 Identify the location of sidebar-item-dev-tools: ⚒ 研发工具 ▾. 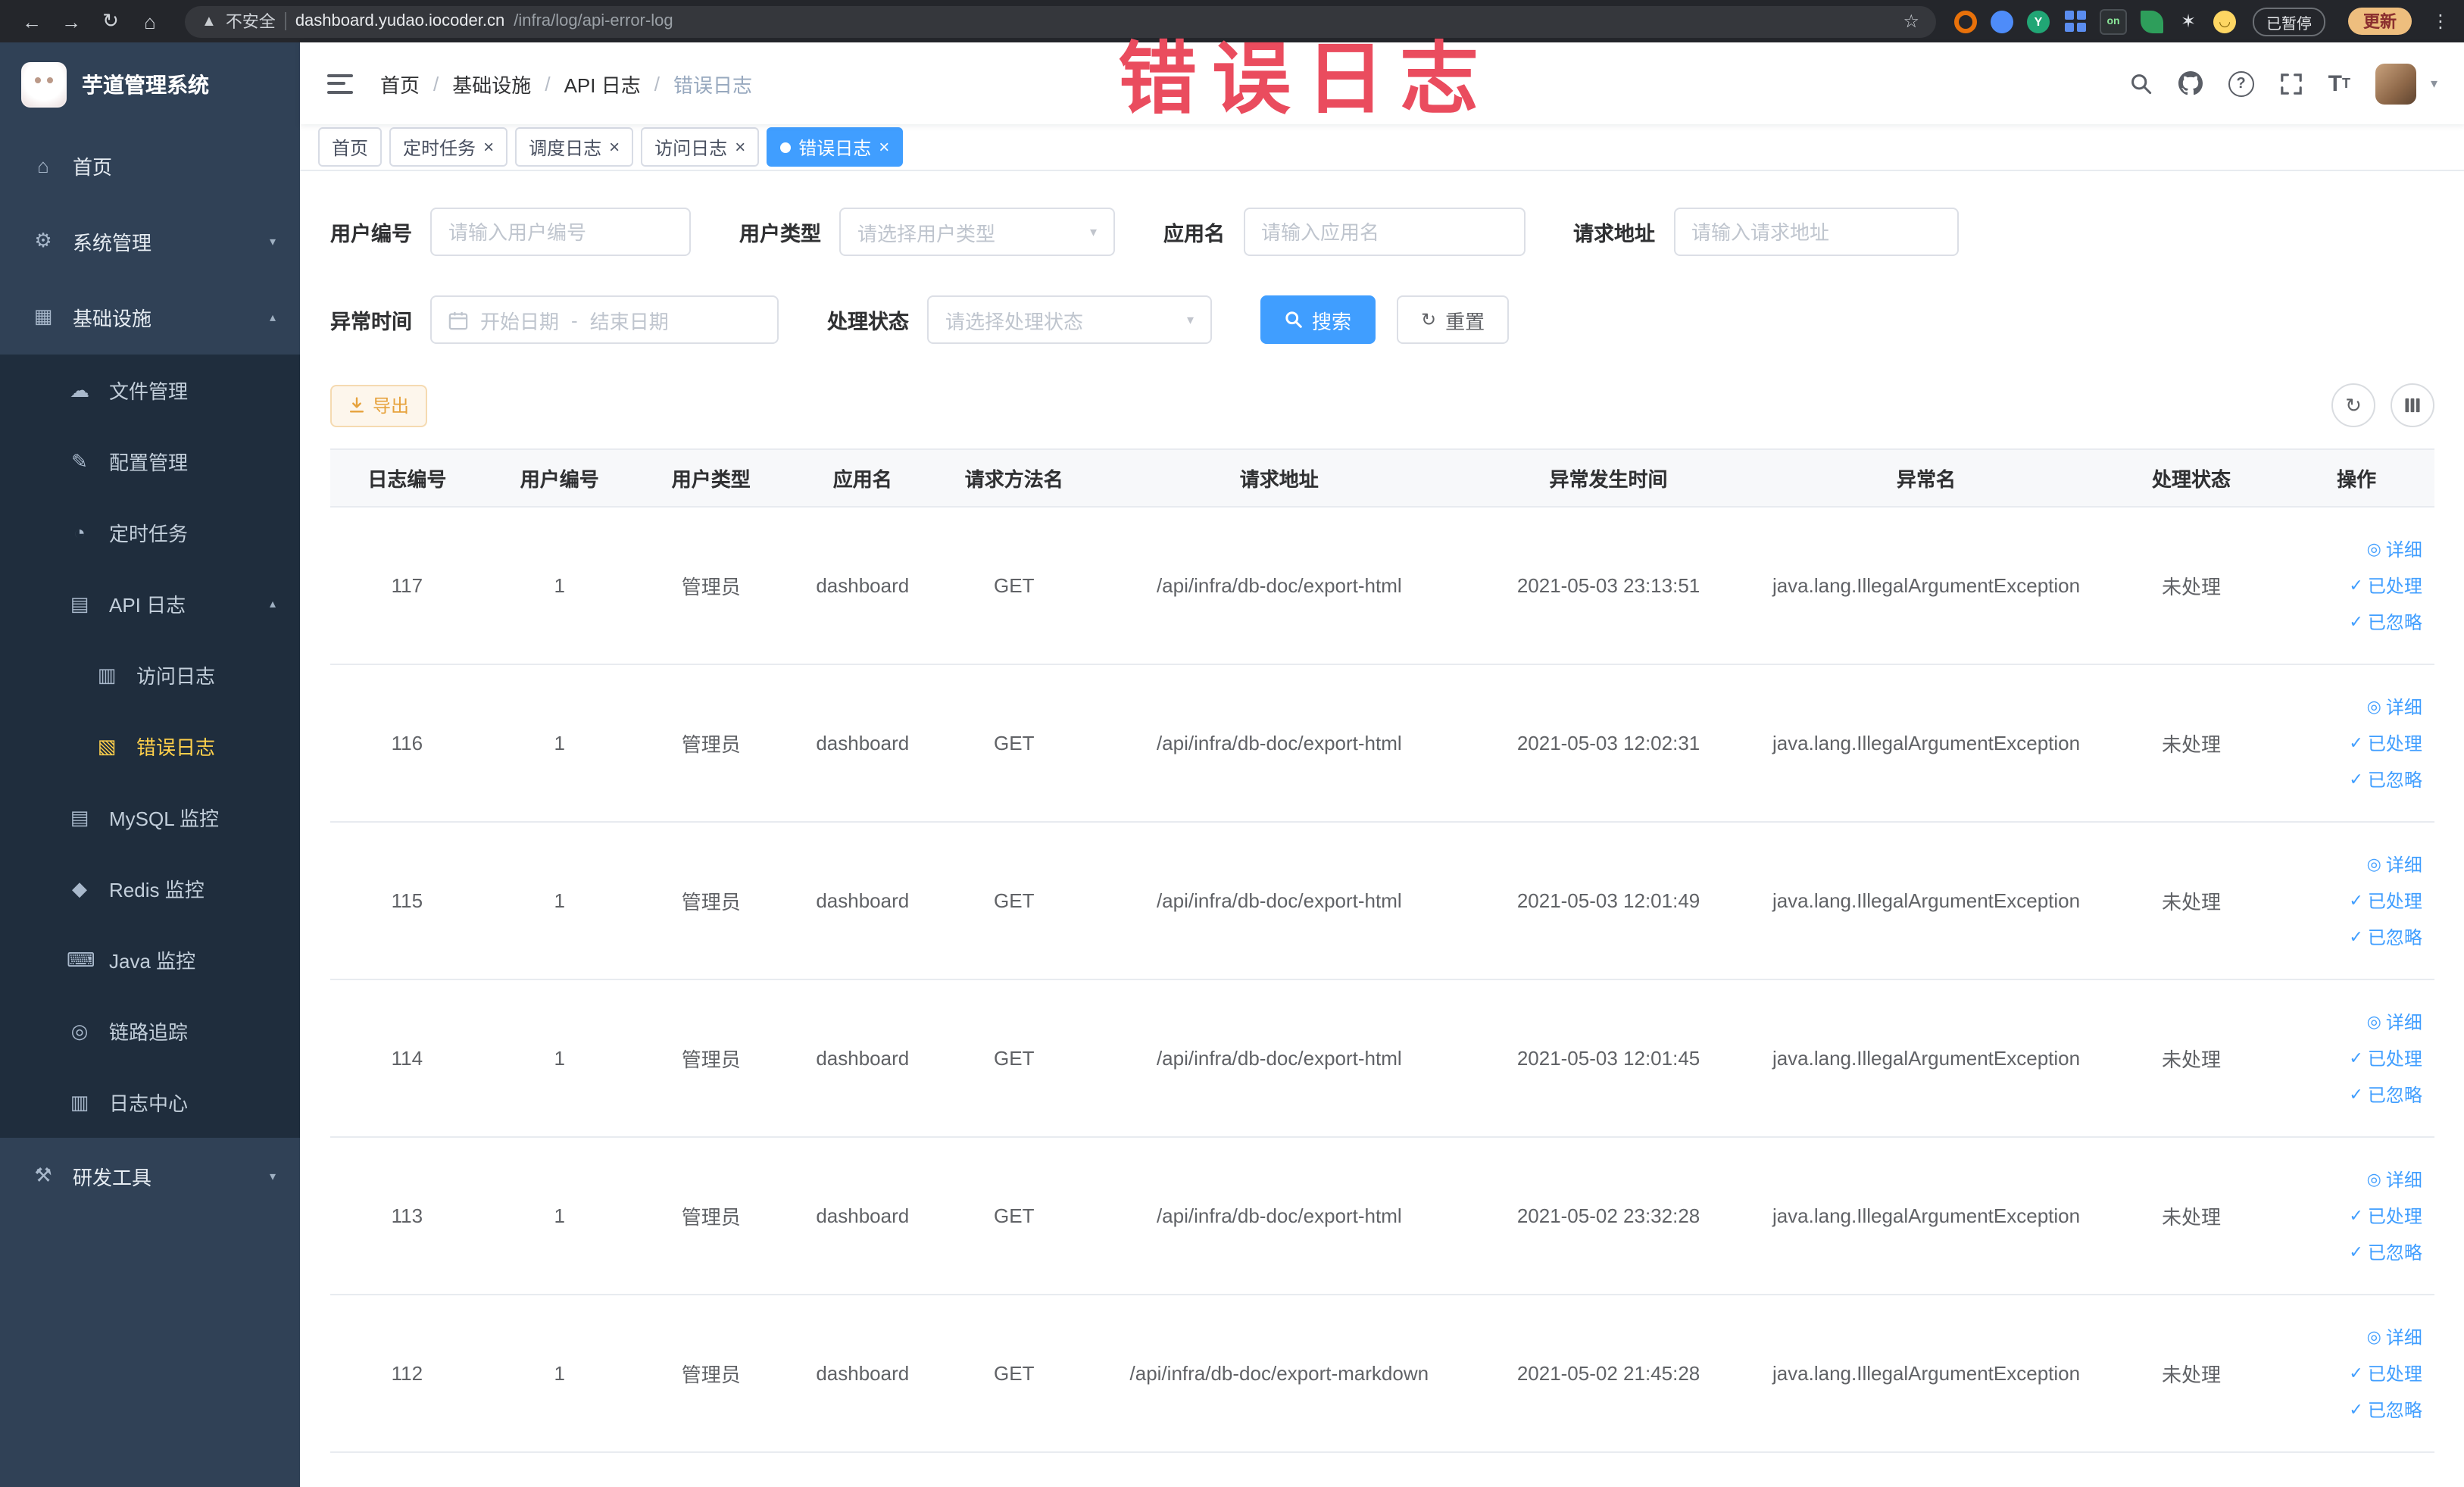
(150, 1176).